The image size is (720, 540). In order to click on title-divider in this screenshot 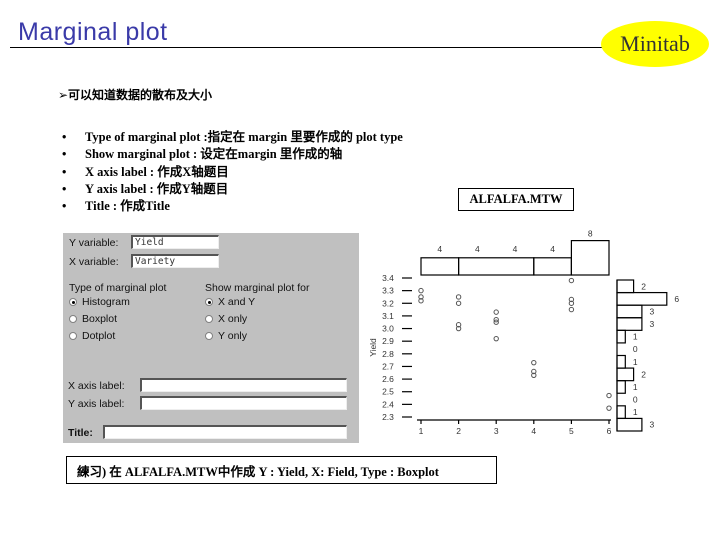, I will do `click(310, 47)`.